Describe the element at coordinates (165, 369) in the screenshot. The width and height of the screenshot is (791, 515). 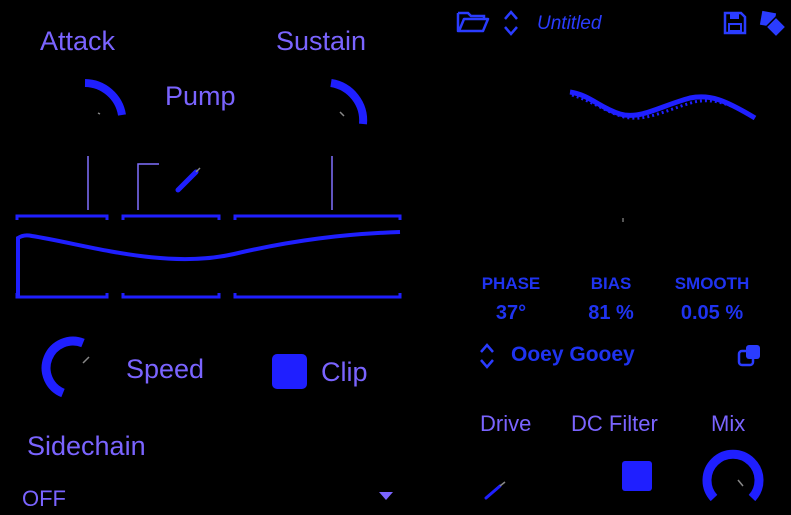
I see `speed-label: Speed` at that location.